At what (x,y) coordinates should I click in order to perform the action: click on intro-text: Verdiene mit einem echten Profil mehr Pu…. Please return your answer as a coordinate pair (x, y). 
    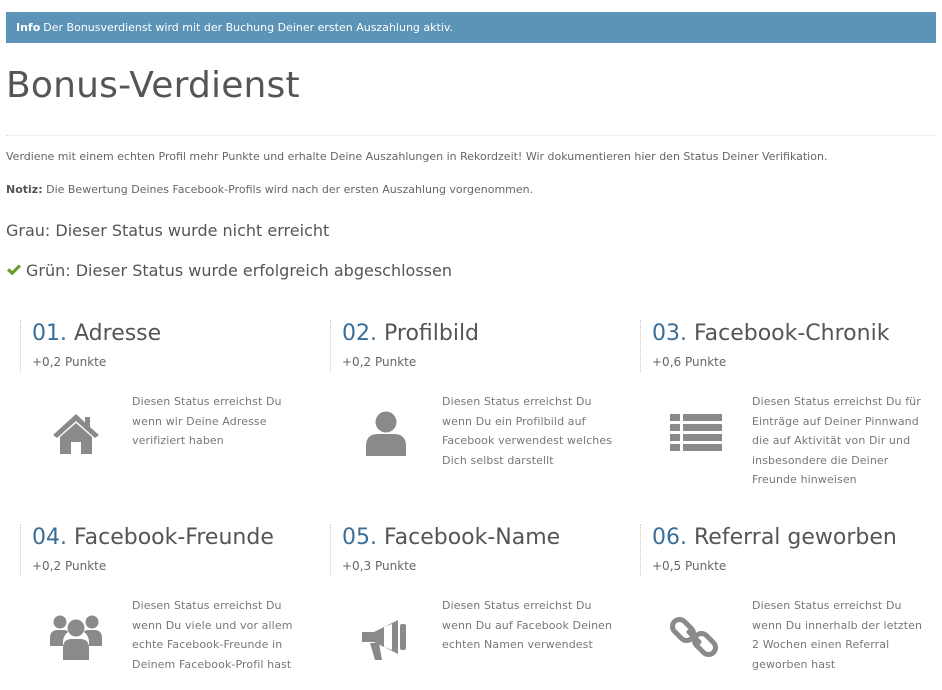
    Looking at the image, I should click on (417, 156).